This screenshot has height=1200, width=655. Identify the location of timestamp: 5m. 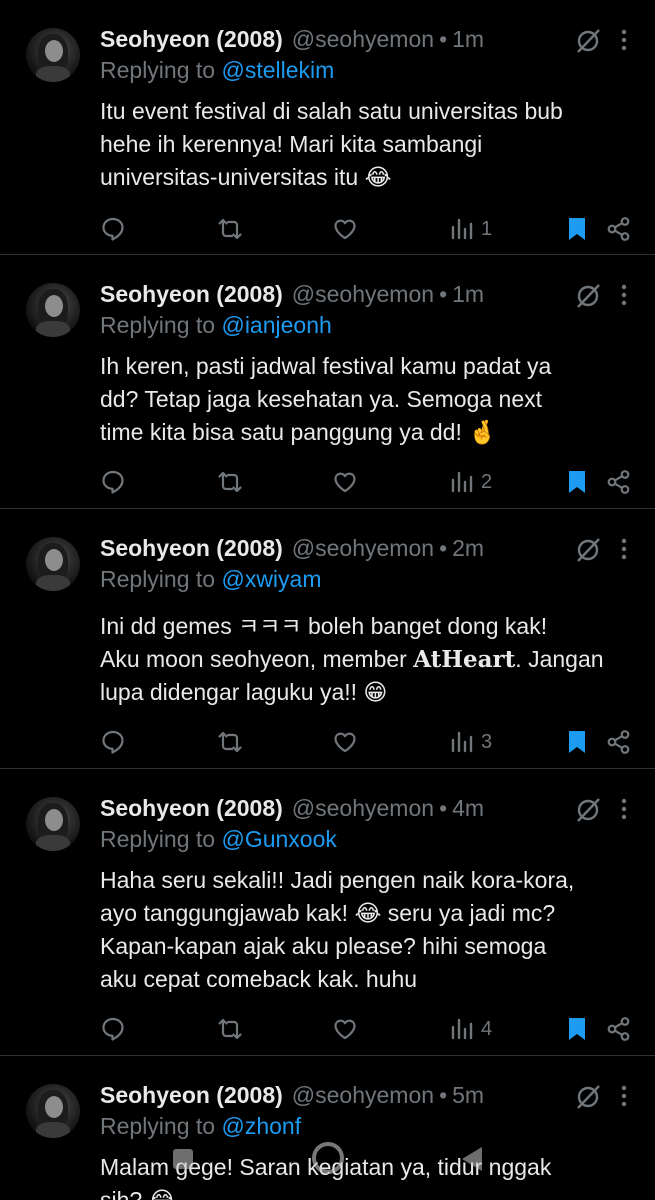
(468, 1095).